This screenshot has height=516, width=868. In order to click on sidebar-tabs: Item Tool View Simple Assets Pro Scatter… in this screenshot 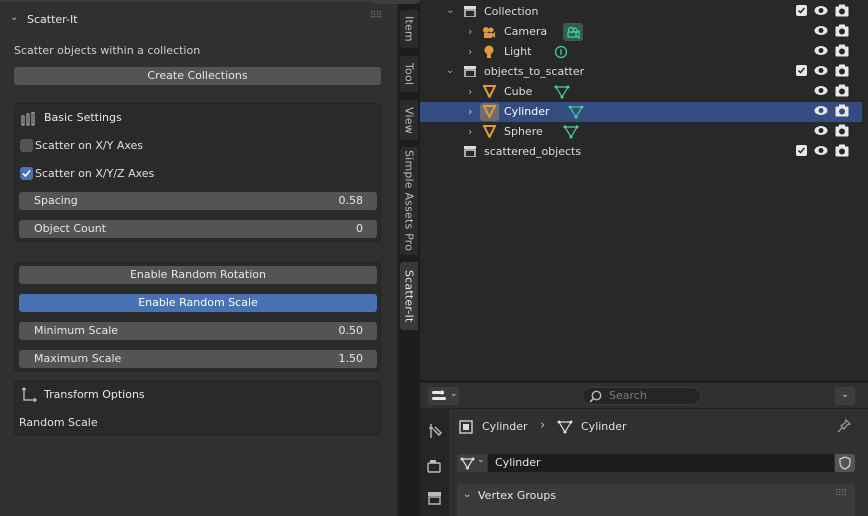, I will do `click(408, 258)`.